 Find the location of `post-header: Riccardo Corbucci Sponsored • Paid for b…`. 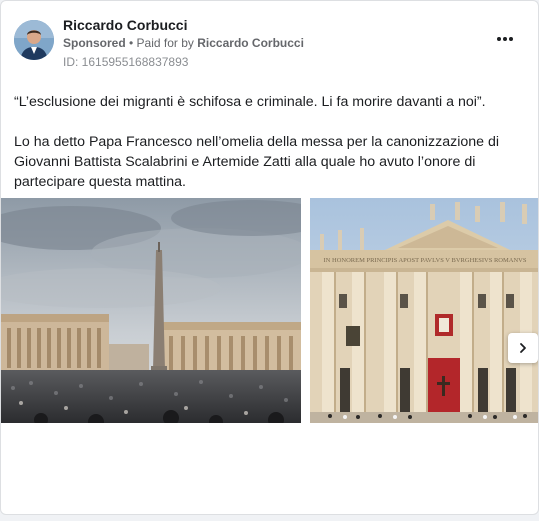

post-header: Riccardo Corbucci Sponsored • Paid for b… is located at coordinates (269, 44).